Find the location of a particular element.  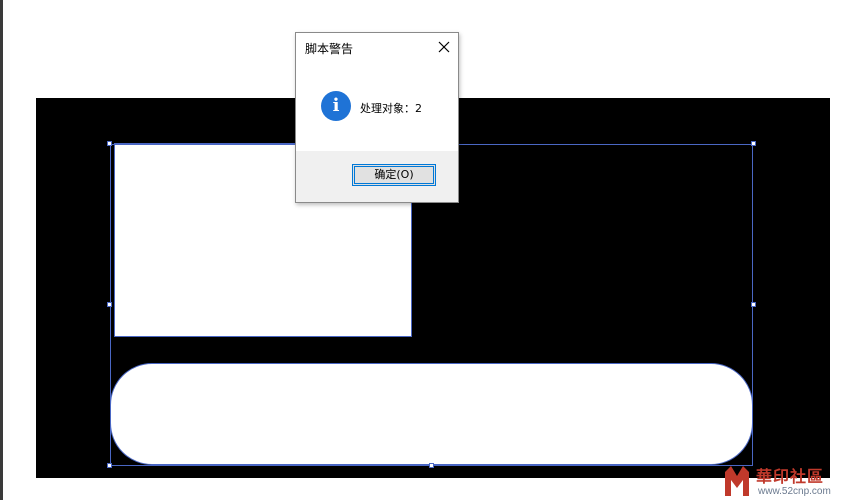

info-icon: i is located at coordinates (336, 106).